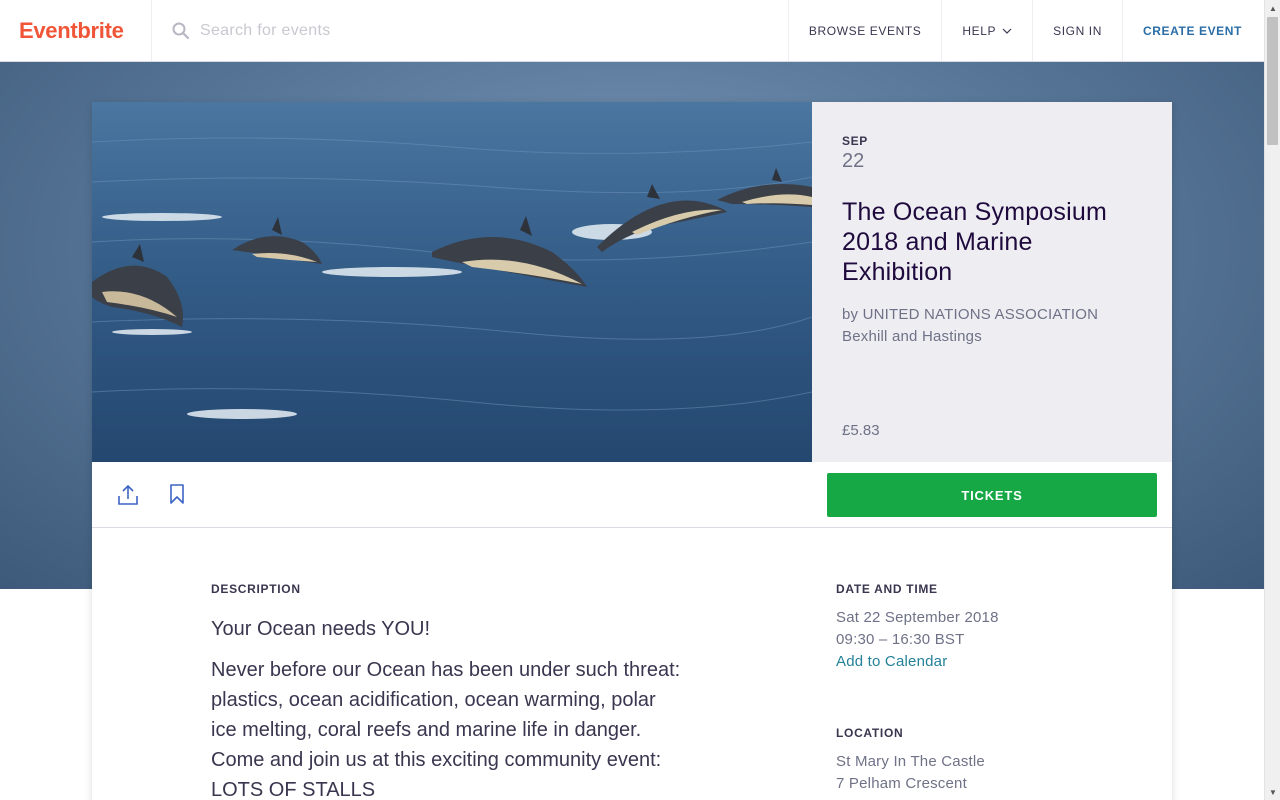 The image size is (1280, 800). What do you see at coordinates (855, 141) in the screenshot?
I see `event-month: SEP` at bounding box center [855, 141].